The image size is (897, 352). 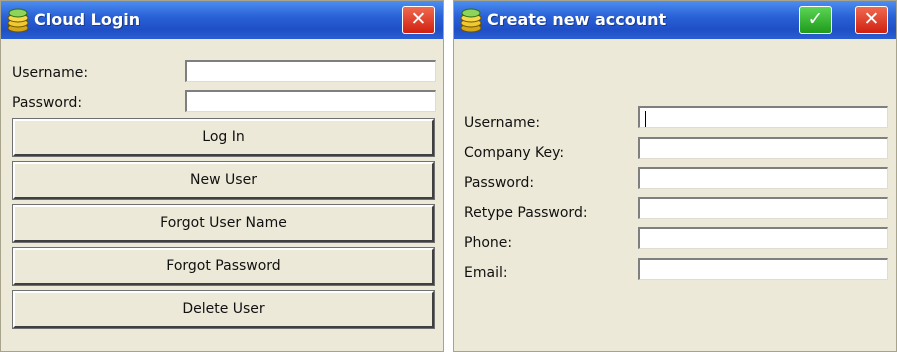 I want to click on company-key-field, so click(x=763, y=148).